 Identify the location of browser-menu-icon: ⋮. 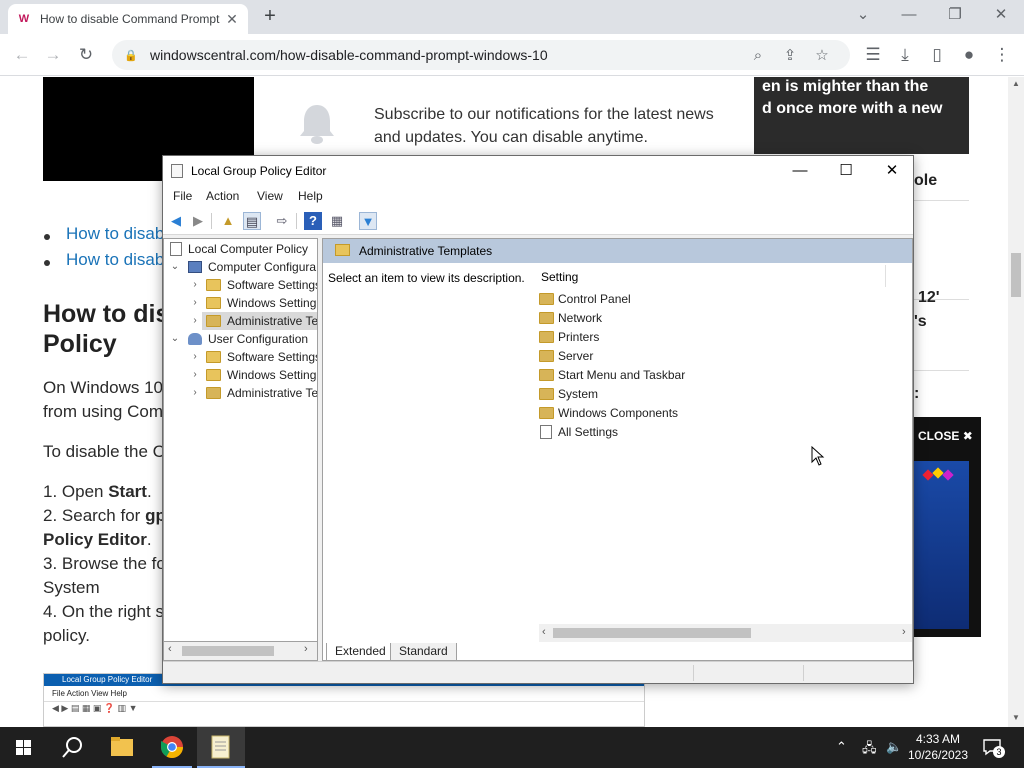
(1002, 55).